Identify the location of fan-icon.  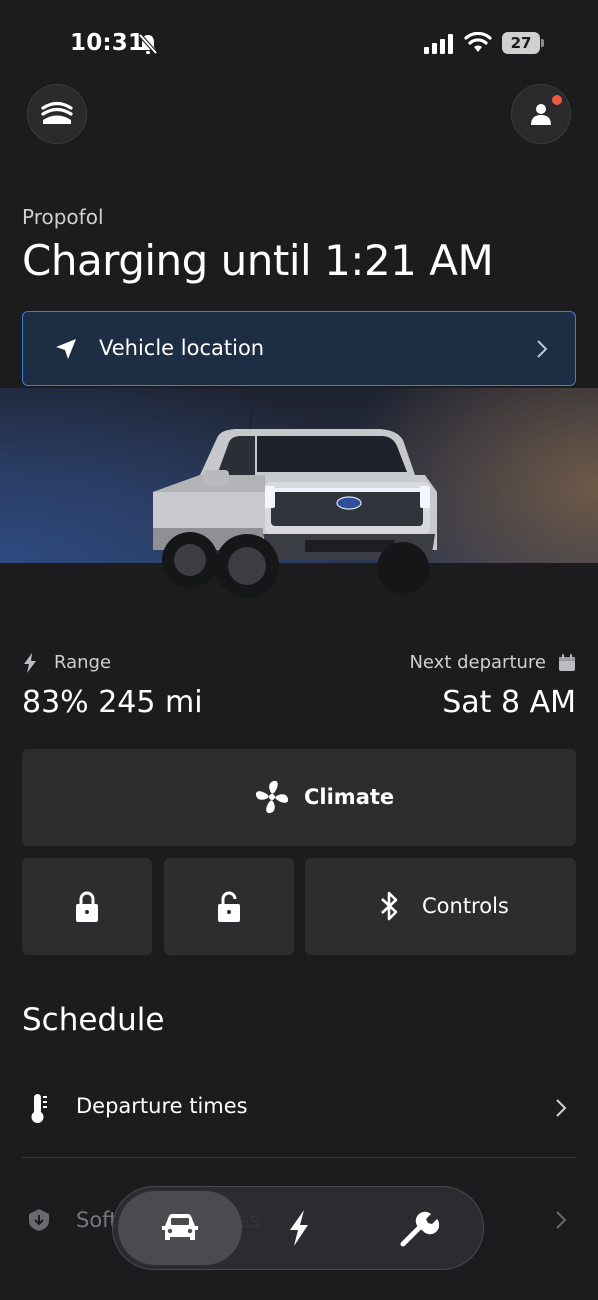
(272, 797).